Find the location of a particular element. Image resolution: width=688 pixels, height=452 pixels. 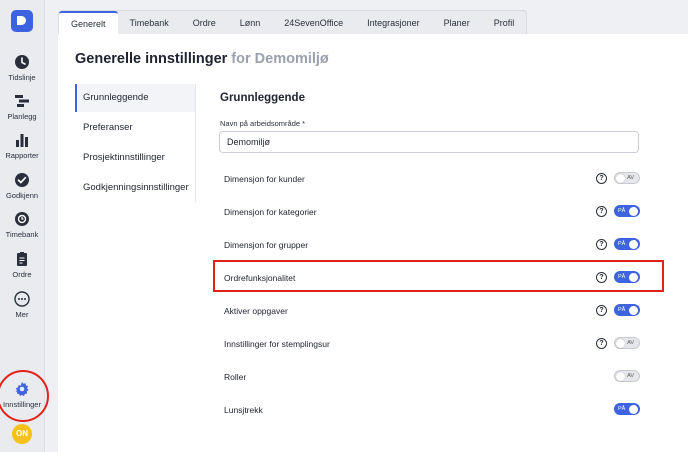

setting-label: Dimensjon for kunder is located at coordinates (264, 179).